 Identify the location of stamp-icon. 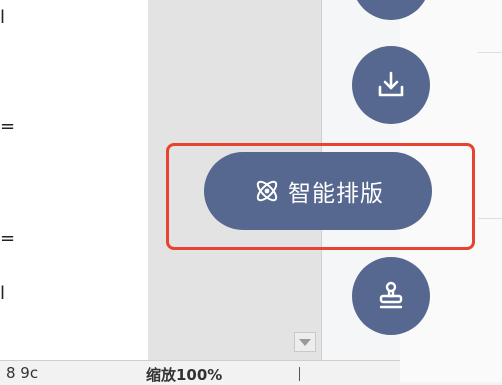
(391, 295).